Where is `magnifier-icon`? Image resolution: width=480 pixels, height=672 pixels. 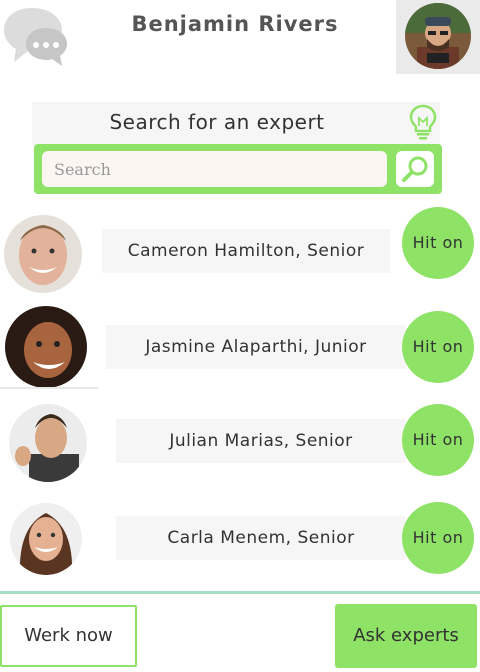
magnifier-icon is located at coordinates (415, 169).